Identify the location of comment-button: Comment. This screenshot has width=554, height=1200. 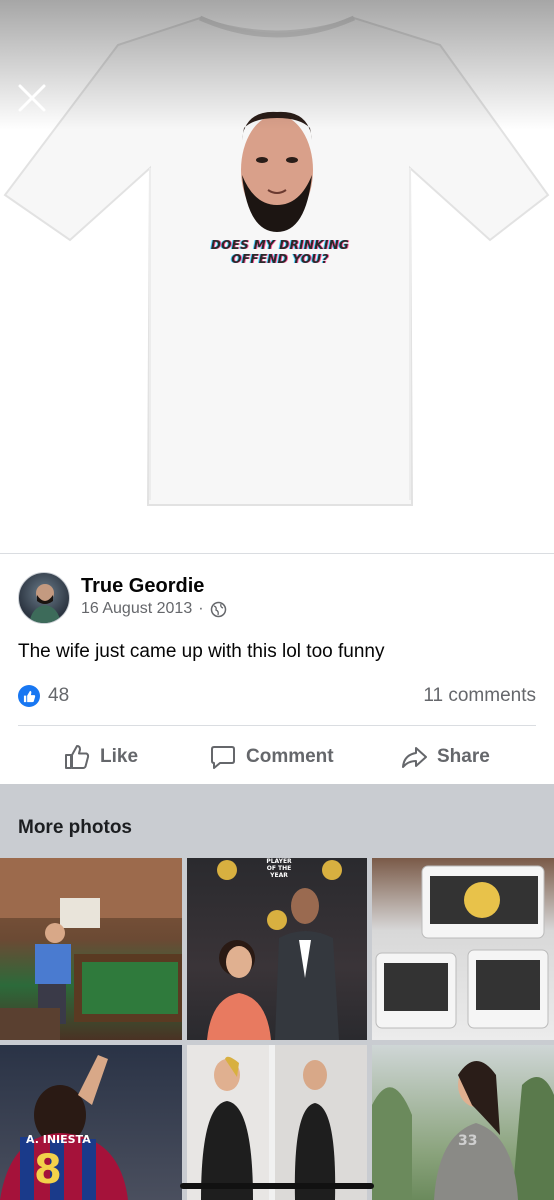
(271, 757).